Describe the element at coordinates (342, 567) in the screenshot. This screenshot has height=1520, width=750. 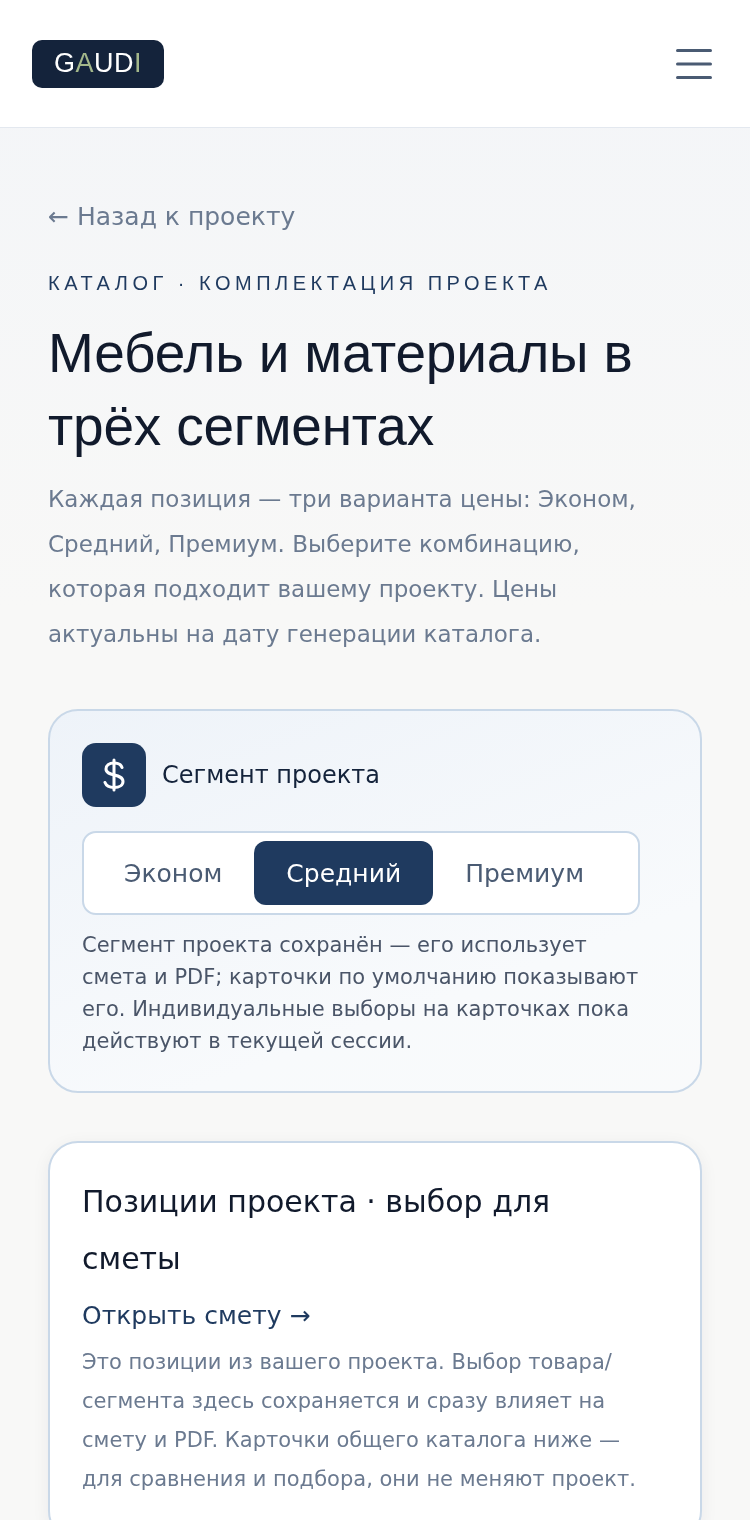
I see `intro-text: Каждая позиция — три варианта цены: Эконом, Средний, Премиум. Выберите комбинацию, которая подходит вашему проекту. Цены актуальны на дату генерации каталога.` at that location.